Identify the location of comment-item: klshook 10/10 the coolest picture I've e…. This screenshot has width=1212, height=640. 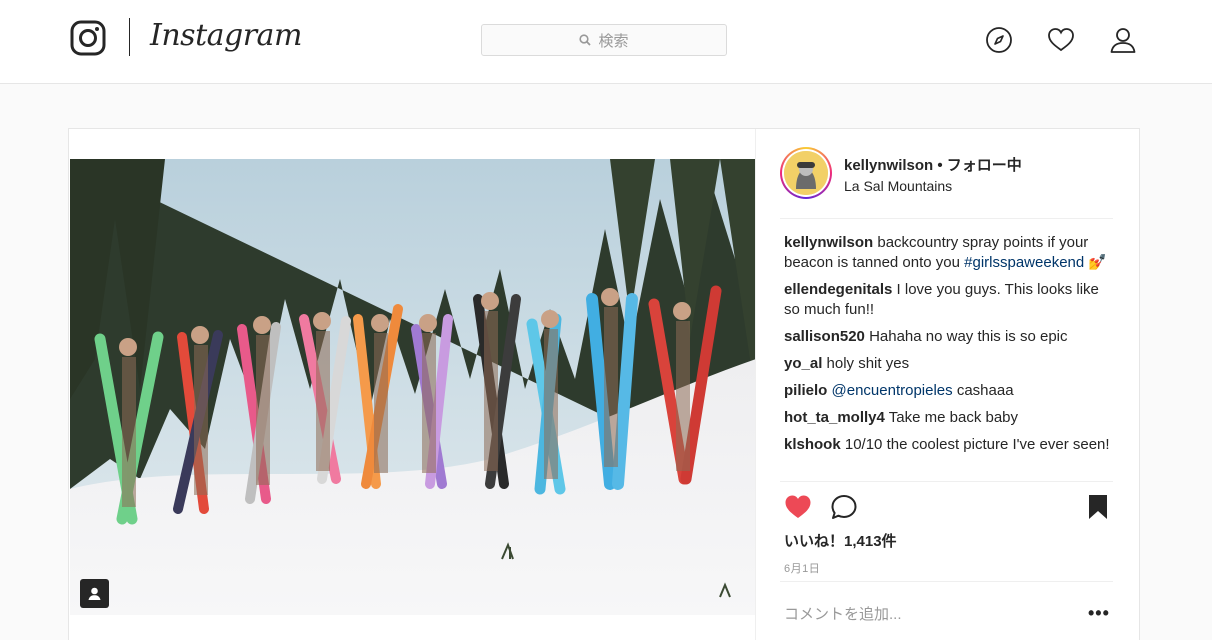
(950, 445).